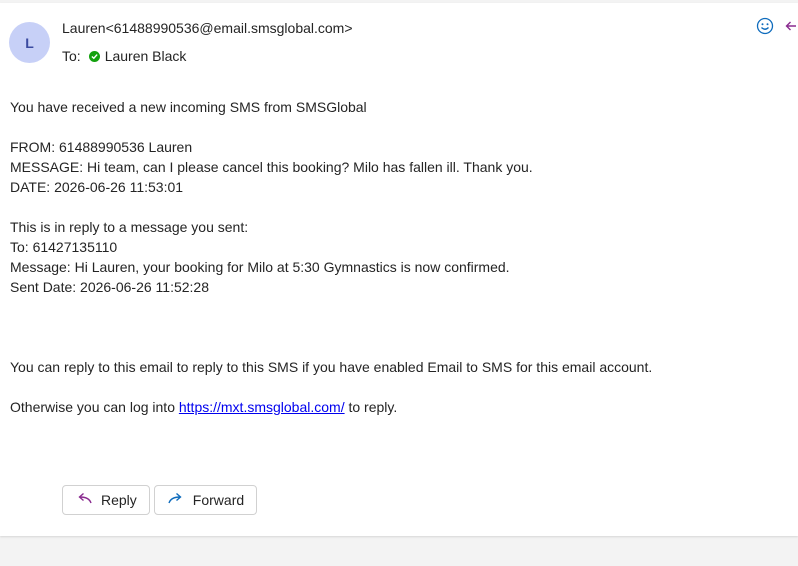 This screenshot has width=798, height=566. I want to click on reply-button: Reply, so click(106, 500).